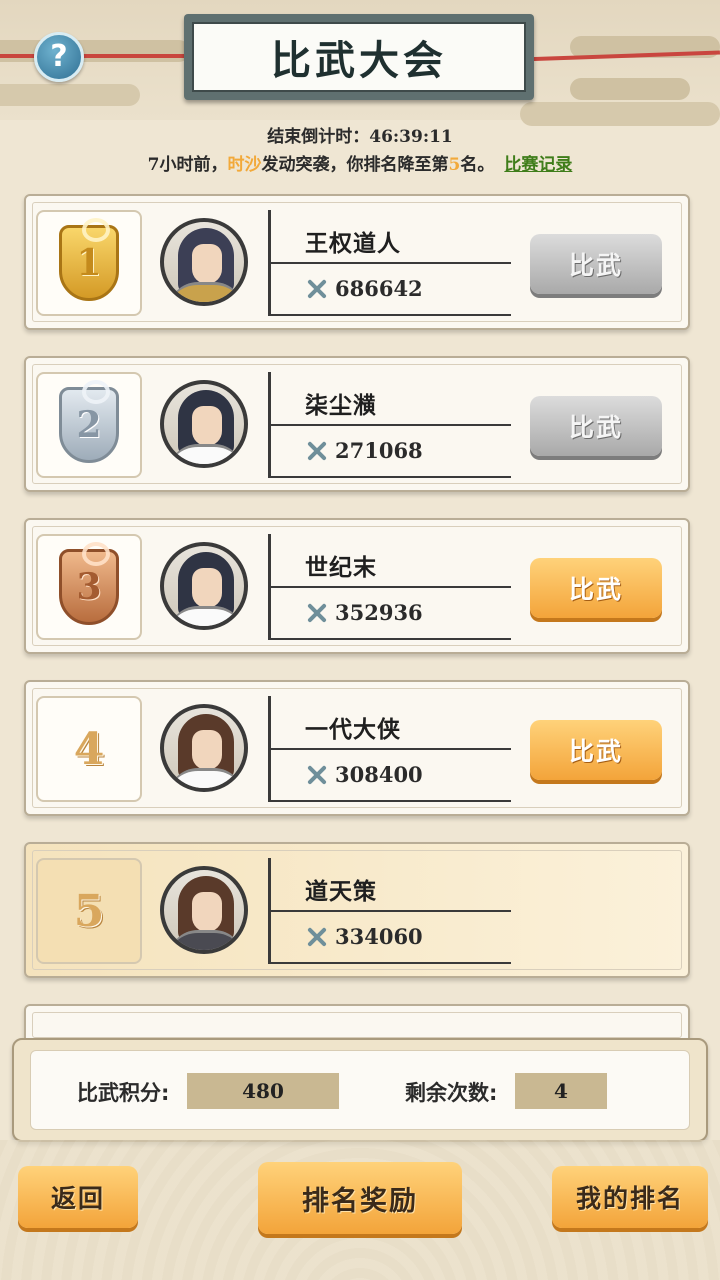 Image resolution: width=720 pixels, height=1280 pixels. I want to click on points-value: 480, so click(263, 1091).